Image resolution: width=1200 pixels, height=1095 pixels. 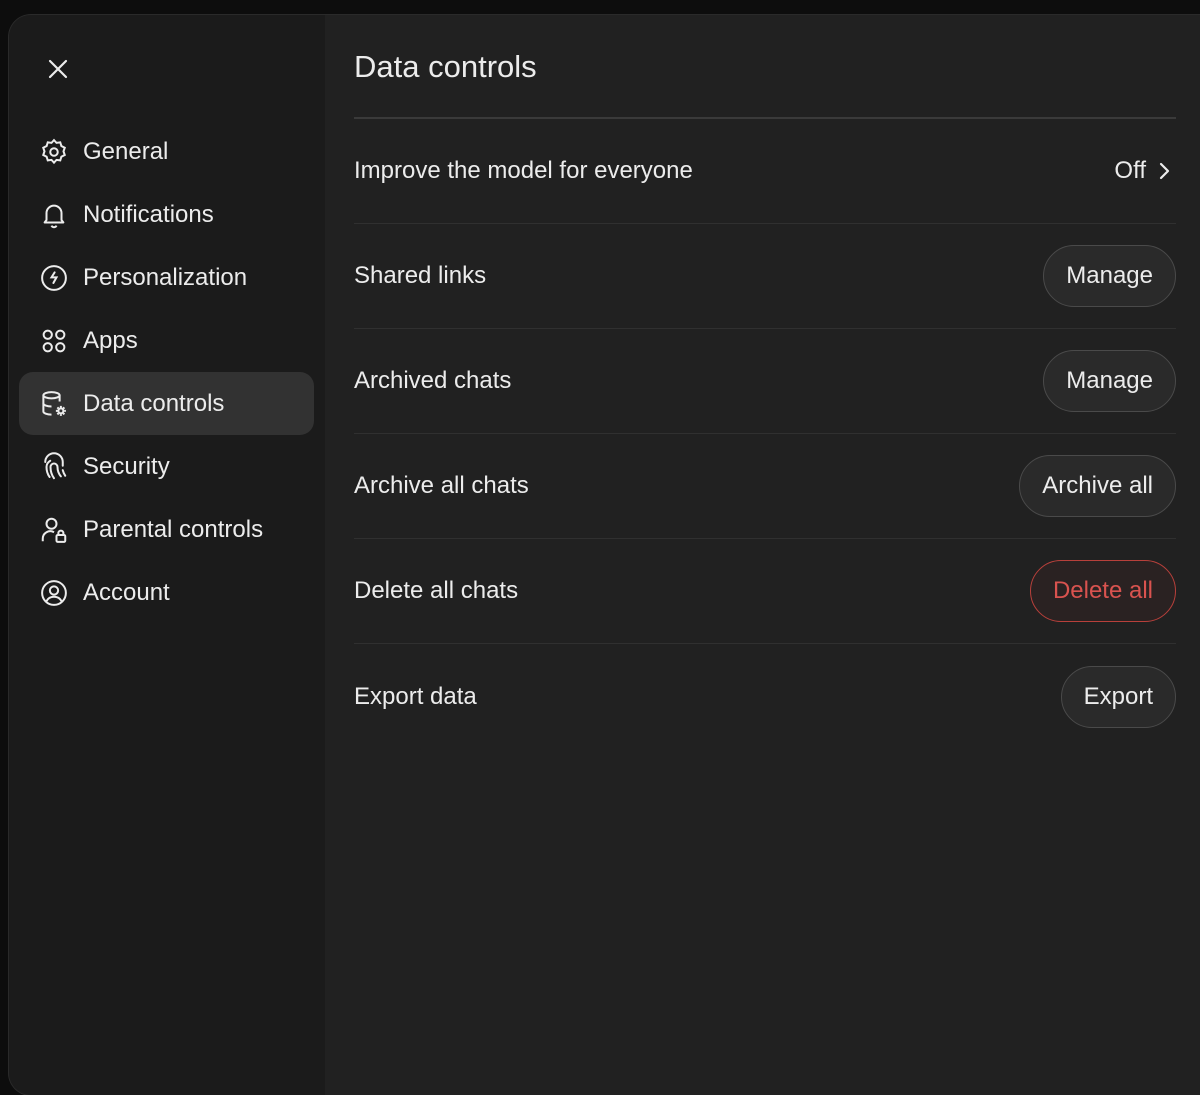 What do you see at coordinates (54, 593) in the screenshot?
I see `user-circle-icon` at bounding box center [54, 593].